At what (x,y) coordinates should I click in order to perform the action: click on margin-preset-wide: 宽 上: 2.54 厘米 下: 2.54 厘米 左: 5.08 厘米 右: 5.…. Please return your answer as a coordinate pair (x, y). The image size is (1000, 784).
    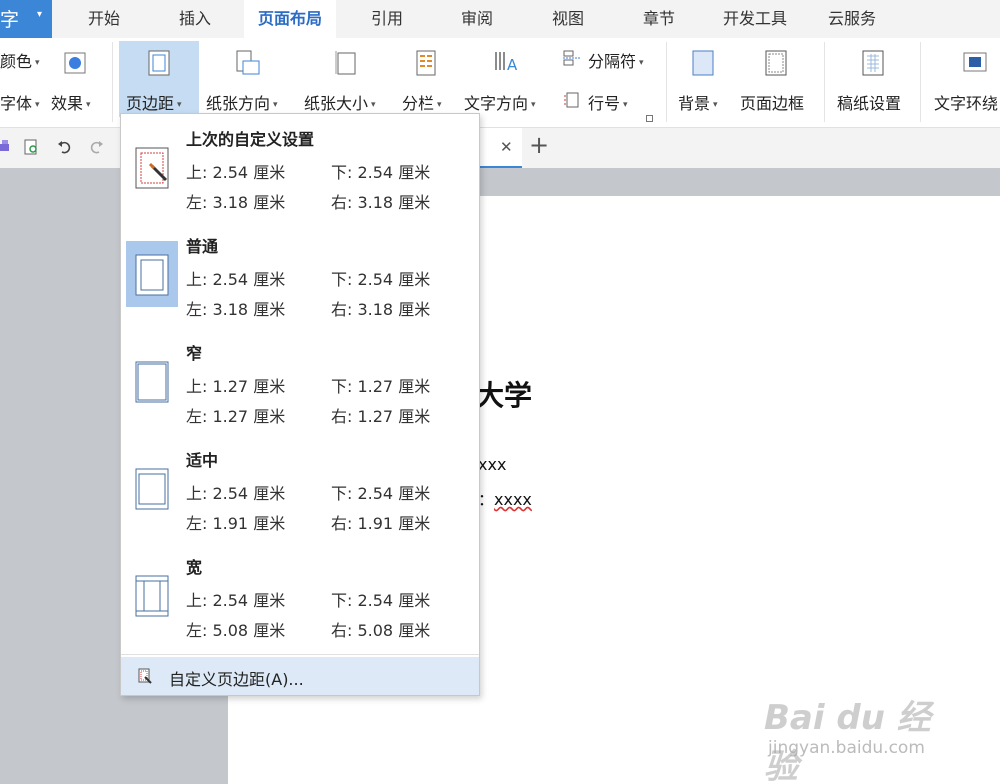
    Looking at the image, I should click on (300, 595).